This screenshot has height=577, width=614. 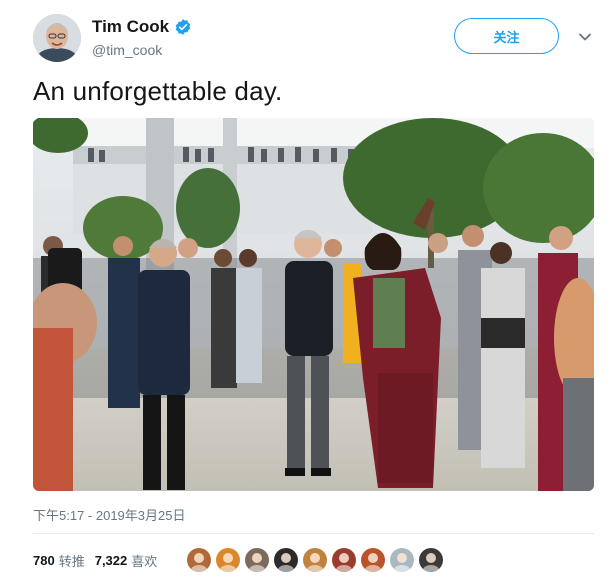 I want to click on author-avatar, so click(x=57, y=38).